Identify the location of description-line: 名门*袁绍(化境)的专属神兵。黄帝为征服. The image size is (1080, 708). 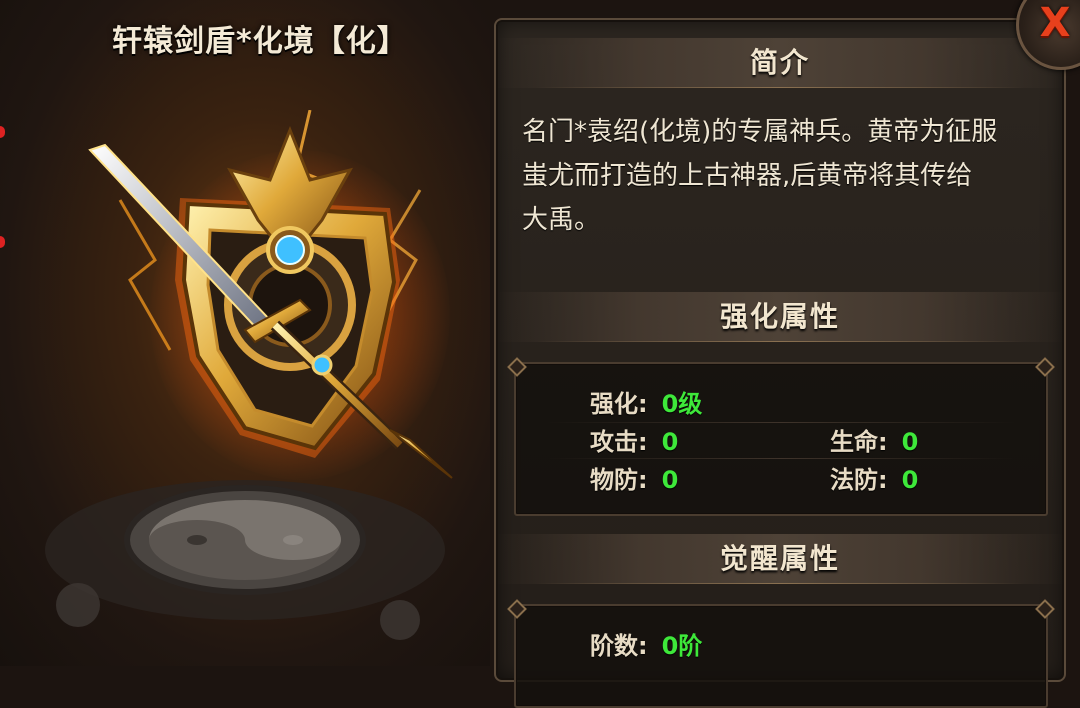
(760, 132).